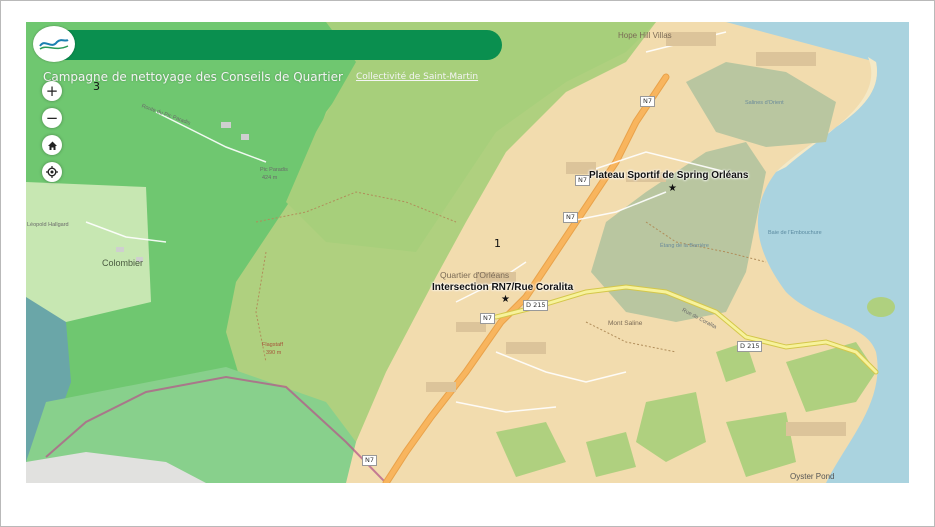  I want to click on marker-1-number: 1, so click(497, 243).